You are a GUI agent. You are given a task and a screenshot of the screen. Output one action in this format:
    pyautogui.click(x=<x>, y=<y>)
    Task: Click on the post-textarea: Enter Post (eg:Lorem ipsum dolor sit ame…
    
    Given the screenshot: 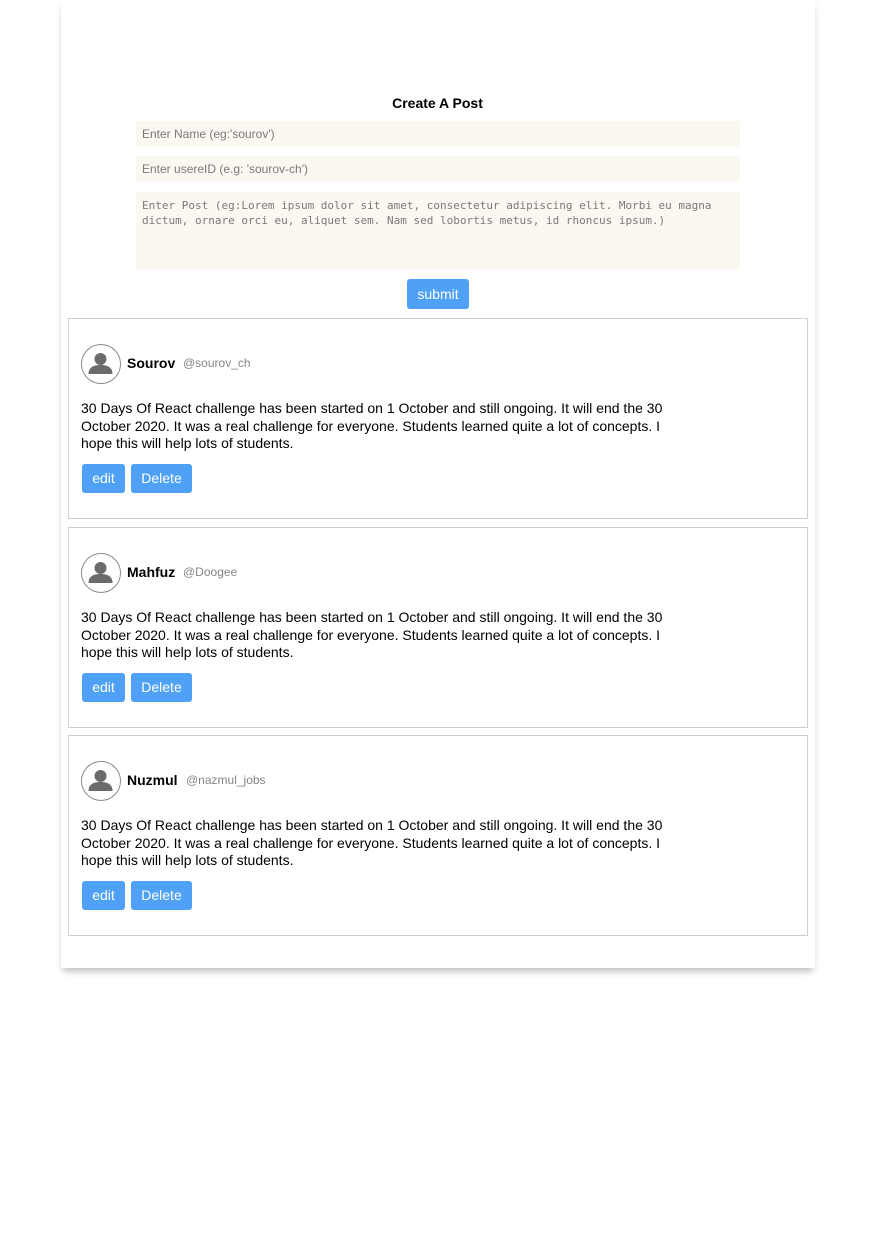 What is the action you would take?
    pyautogui.click(x=438, y=231)
    